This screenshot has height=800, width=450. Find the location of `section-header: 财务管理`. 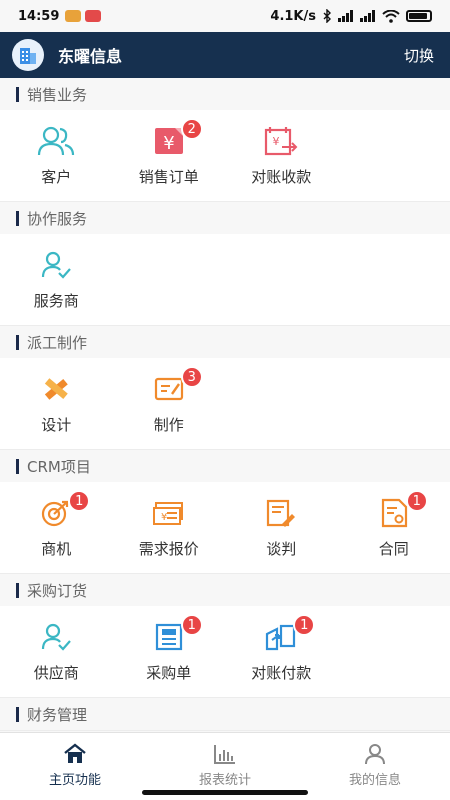

section-header: 财务管理 is located at coordinates (225, 714).